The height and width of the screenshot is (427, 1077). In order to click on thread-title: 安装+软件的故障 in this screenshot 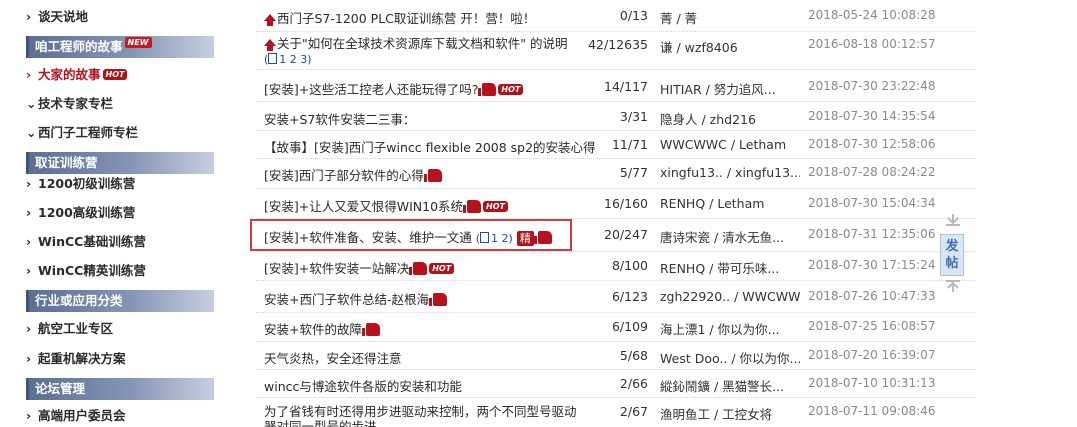, I will do `click(429, 328)`.